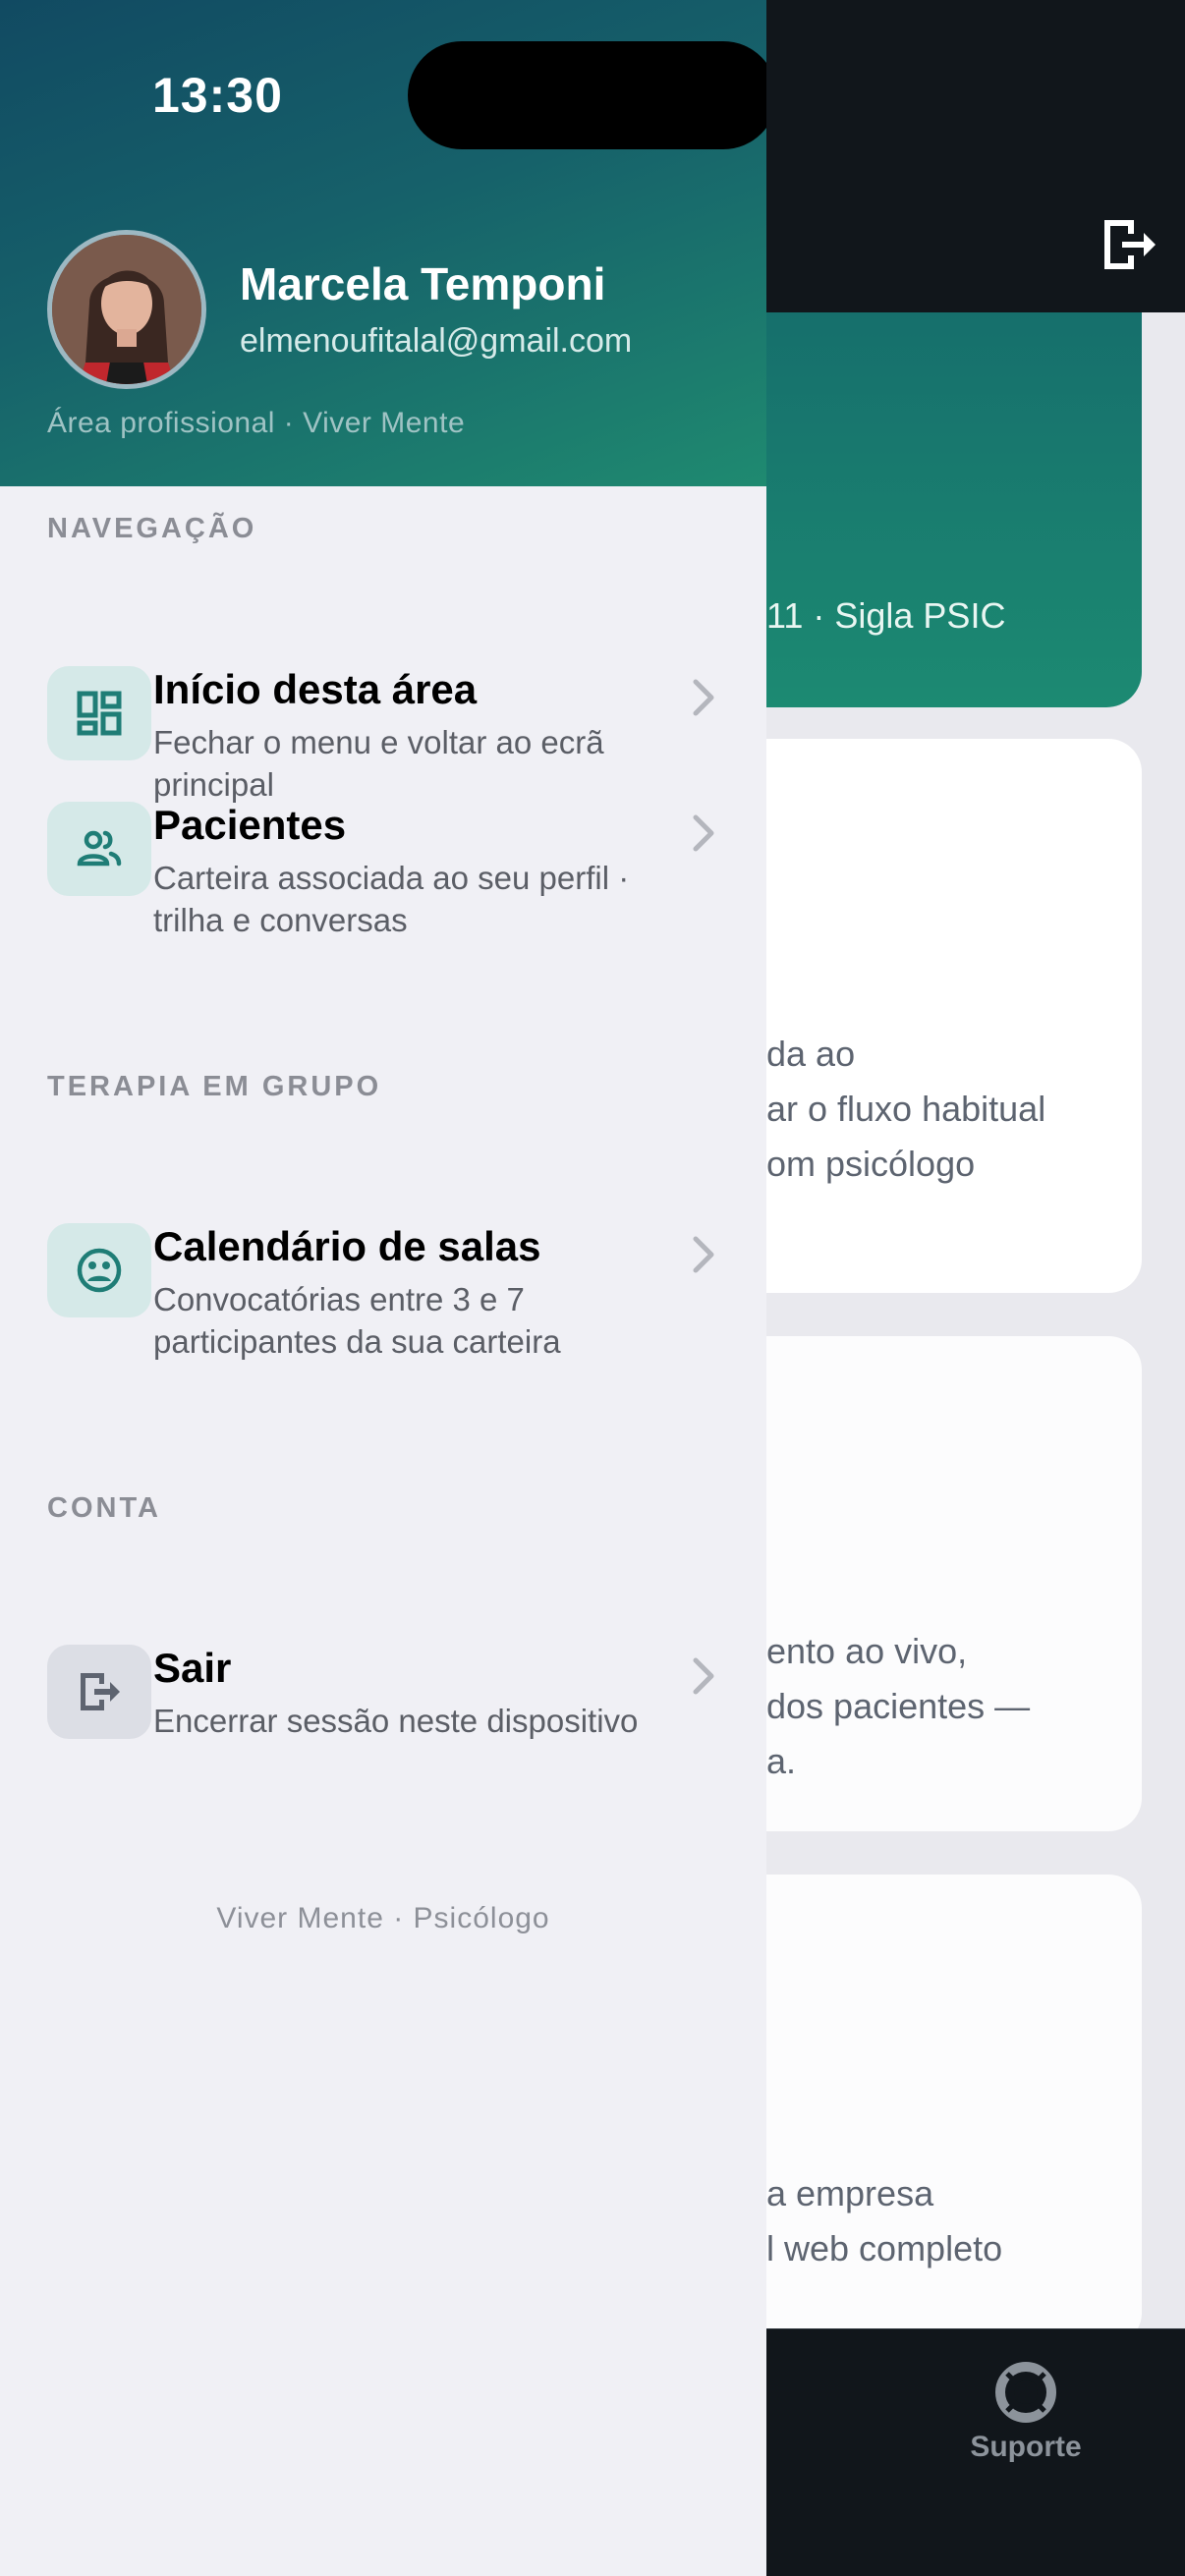  I want to click on drawer-footer: Viver Mente · Psicólogo, so click(383, 1918).